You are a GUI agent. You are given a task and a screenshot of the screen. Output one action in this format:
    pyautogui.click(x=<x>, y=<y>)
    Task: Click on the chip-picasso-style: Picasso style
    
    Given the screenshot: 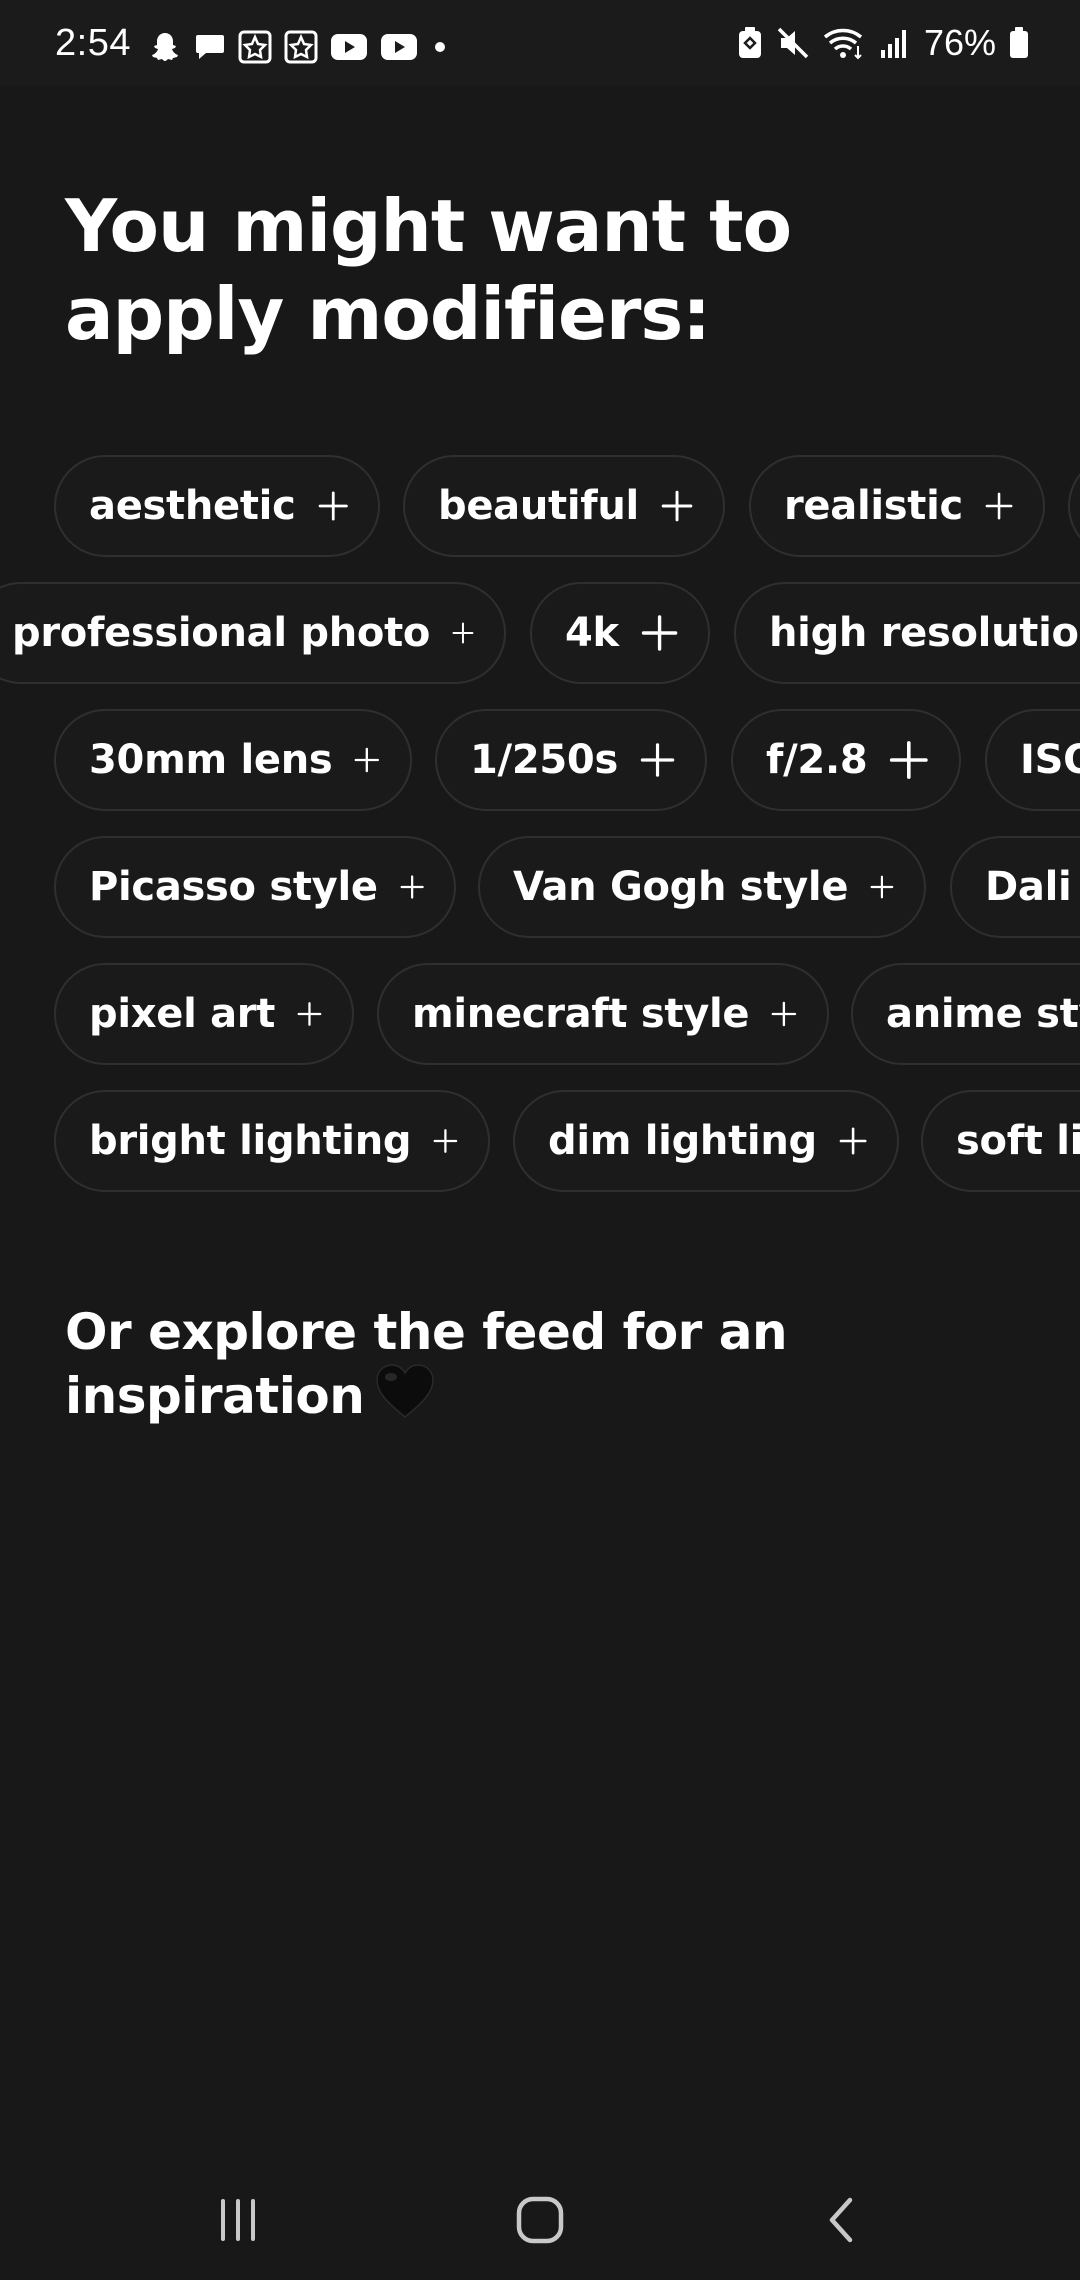 What is the action you would take?
    pyautogui.click(x=255, y=887)
    